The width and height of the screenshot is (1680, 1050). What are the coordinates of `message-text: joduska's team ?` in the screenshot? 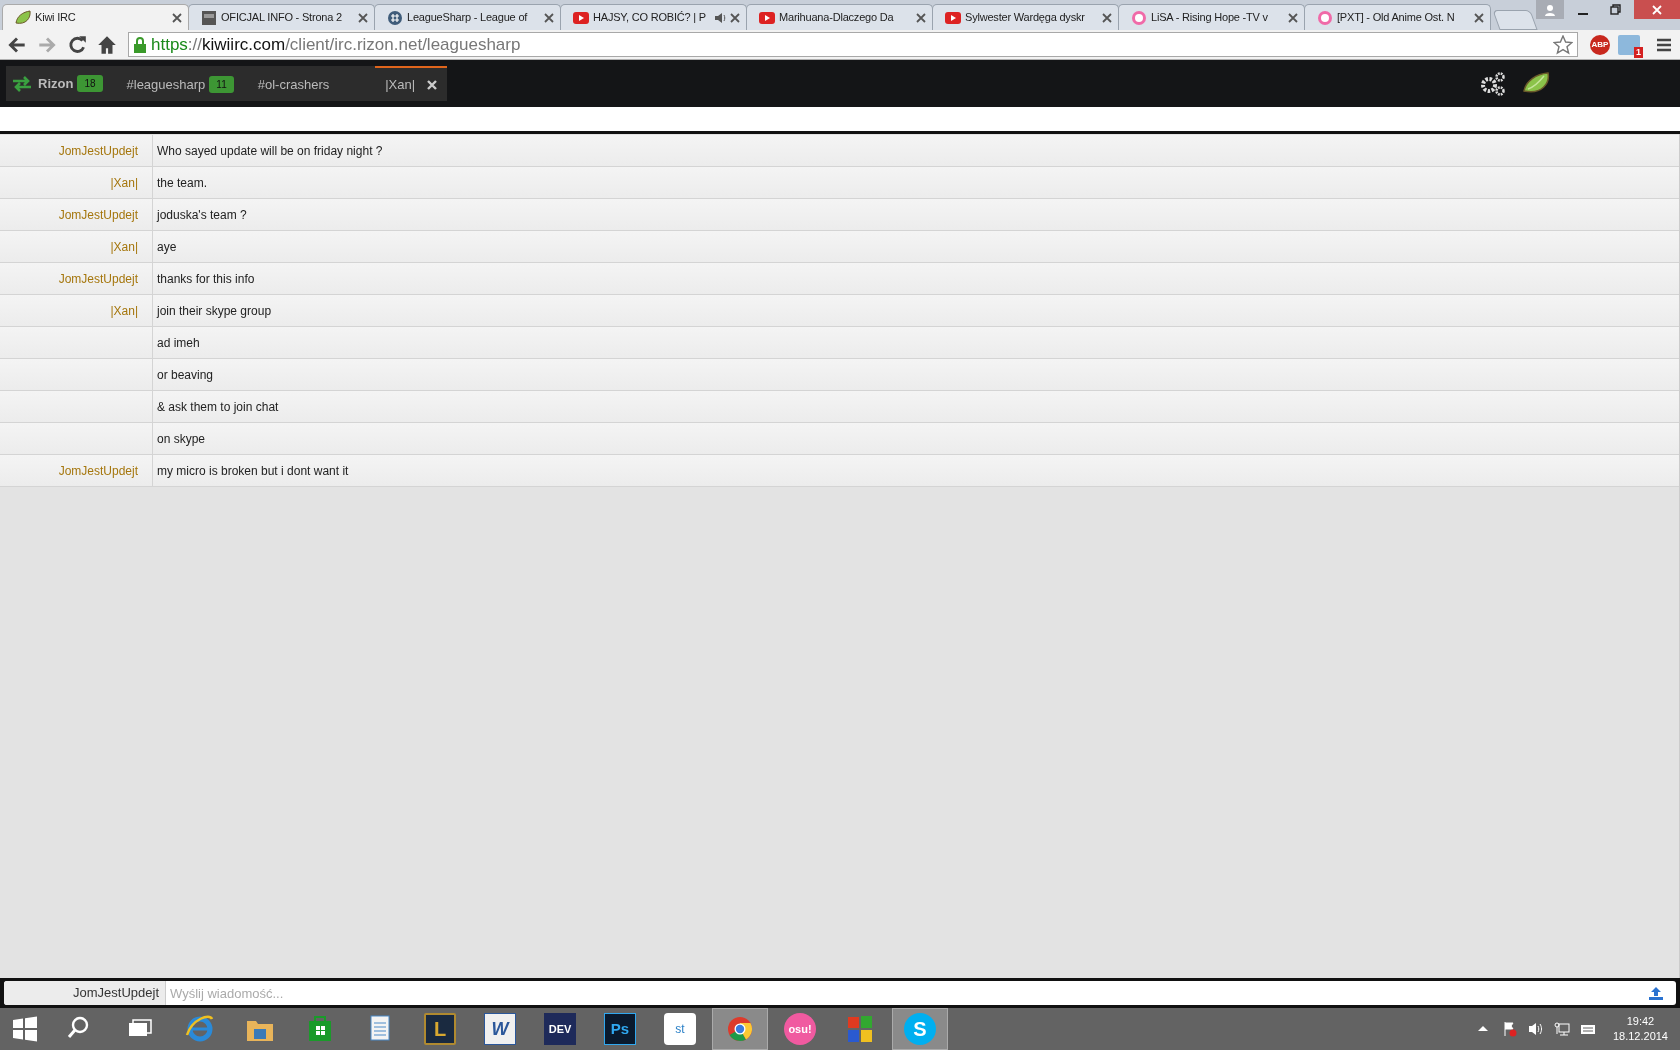 It's located at (202, 215).